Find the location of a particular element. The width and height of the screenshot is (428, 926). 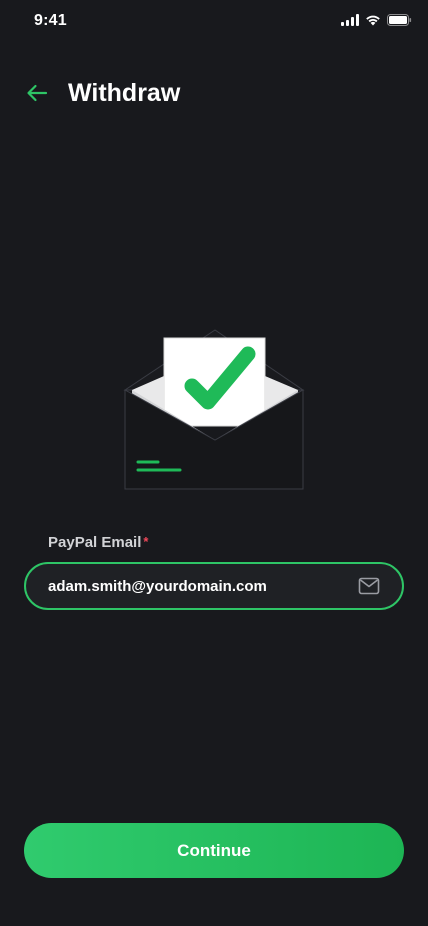

arrow-left-icon is located at coordinates (37, 93).